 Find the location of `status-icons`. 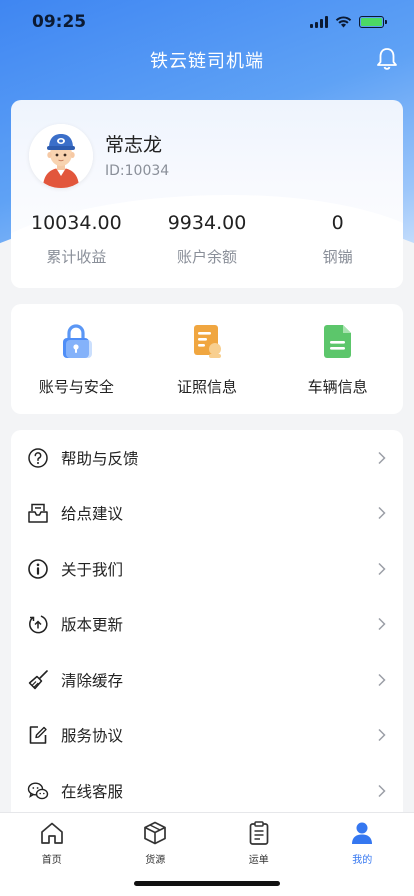

status-icons is located at coordinates (348, 22).